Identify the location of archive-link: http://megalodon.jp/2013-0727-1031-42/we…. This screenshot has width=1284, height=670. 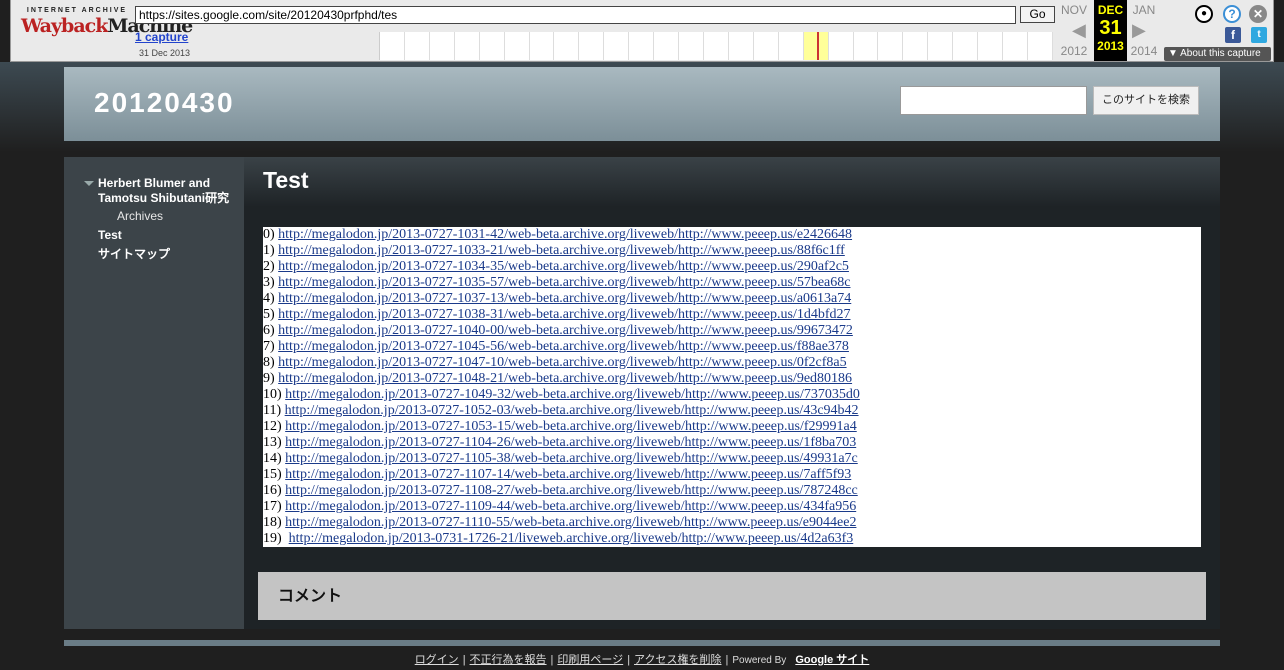
(565, 234).